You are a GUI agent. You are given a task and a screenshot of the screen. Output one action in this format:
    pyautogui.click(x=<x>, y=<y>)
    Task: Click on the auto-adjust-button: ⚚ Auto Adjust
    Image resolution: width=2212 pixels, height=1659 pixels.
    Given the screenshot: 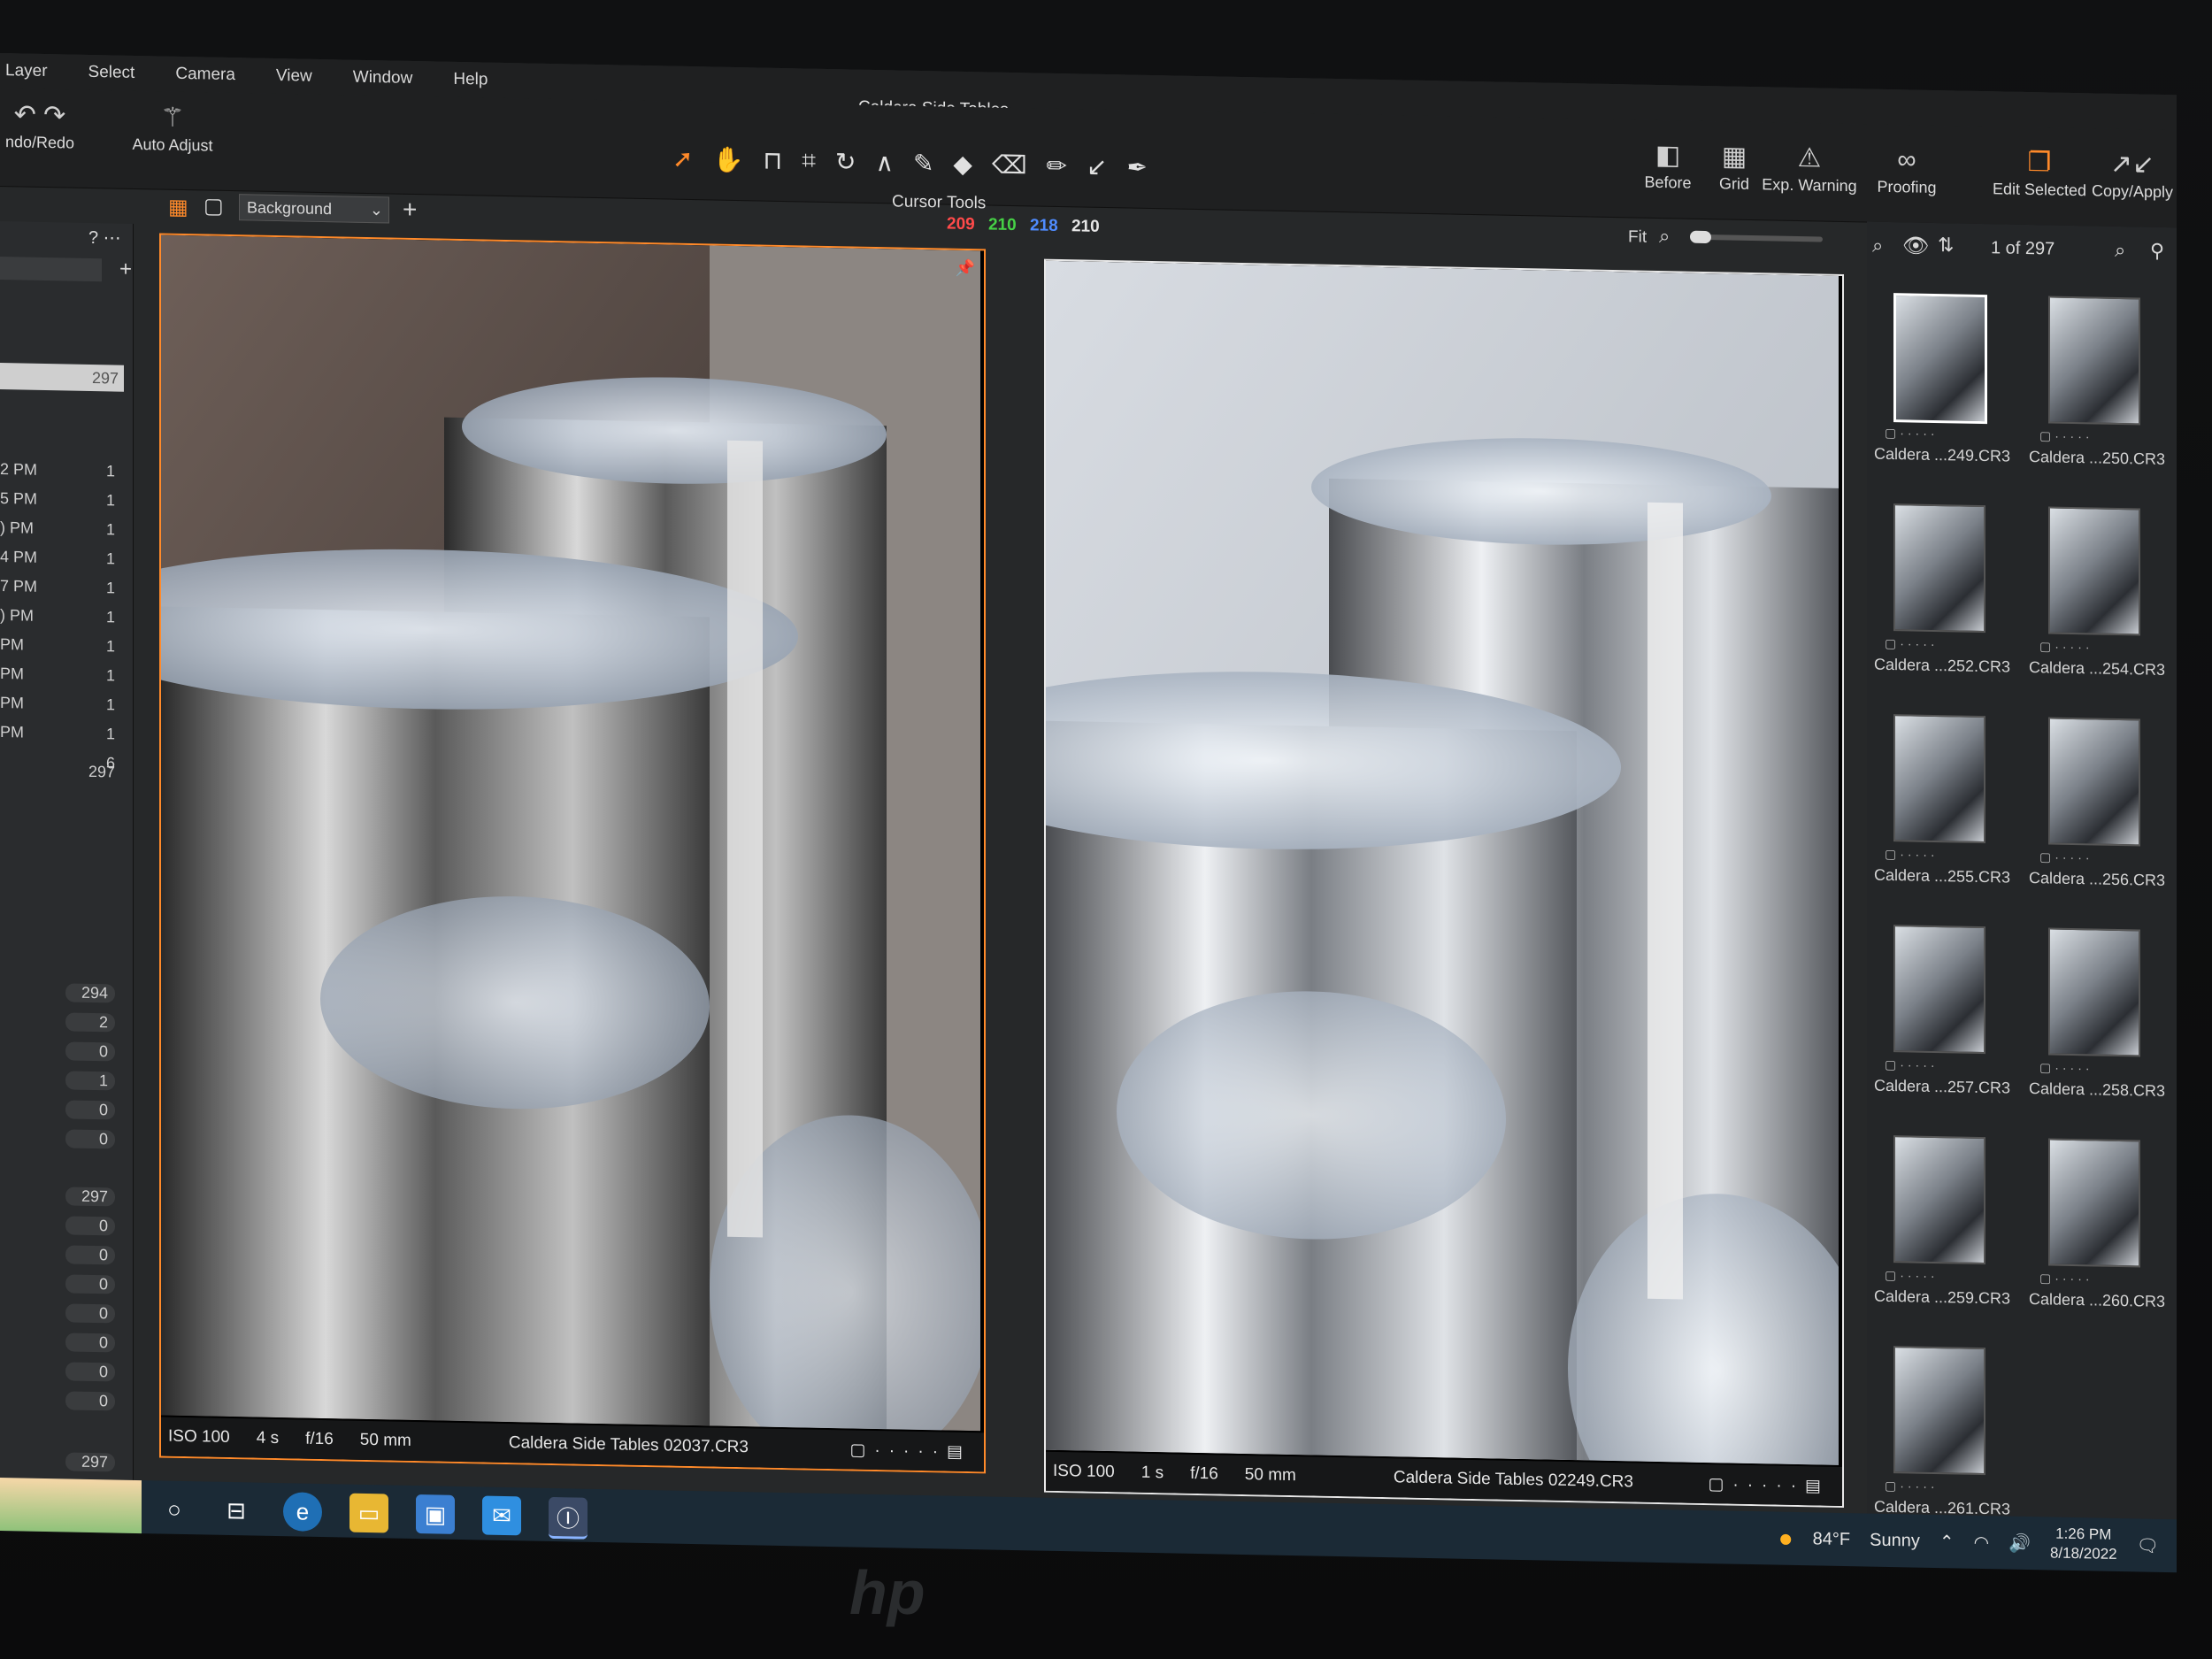 What is the action you would take?
    pyautogui.click(x=173, y=127)
    